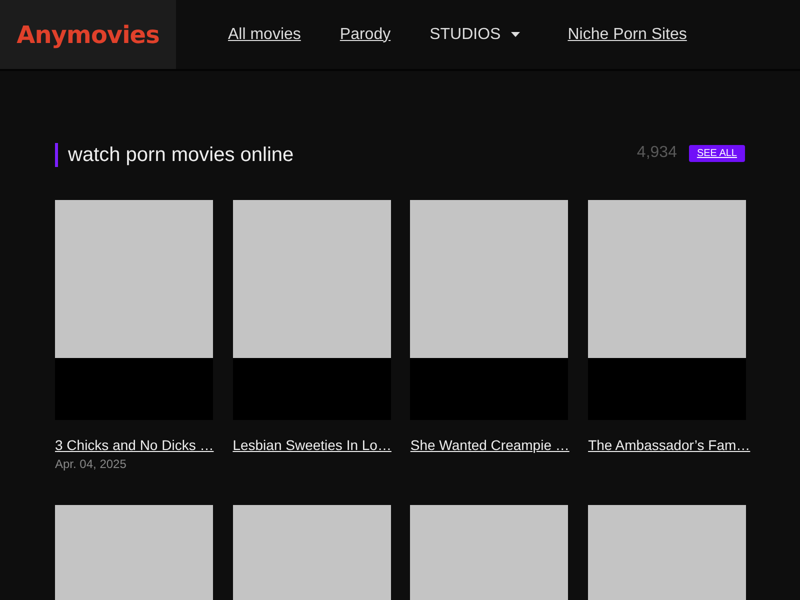 This screenshot has height=600, width=800. Describe the element at coordinates (264, 35) in the screenshot. I see `nav-link: All movies` at that location.